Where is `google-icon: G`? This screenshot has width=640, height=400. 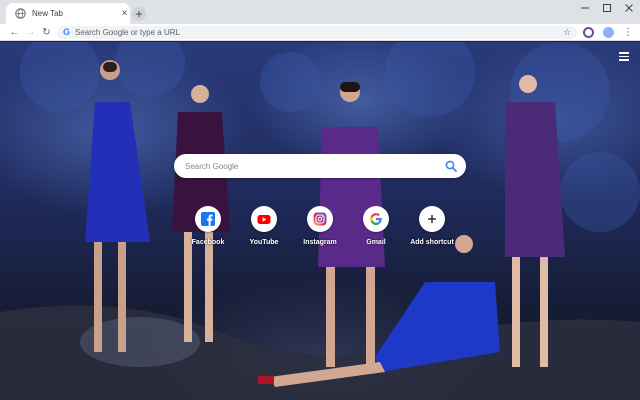
google-icon: G is located at coordinates (67, 32).